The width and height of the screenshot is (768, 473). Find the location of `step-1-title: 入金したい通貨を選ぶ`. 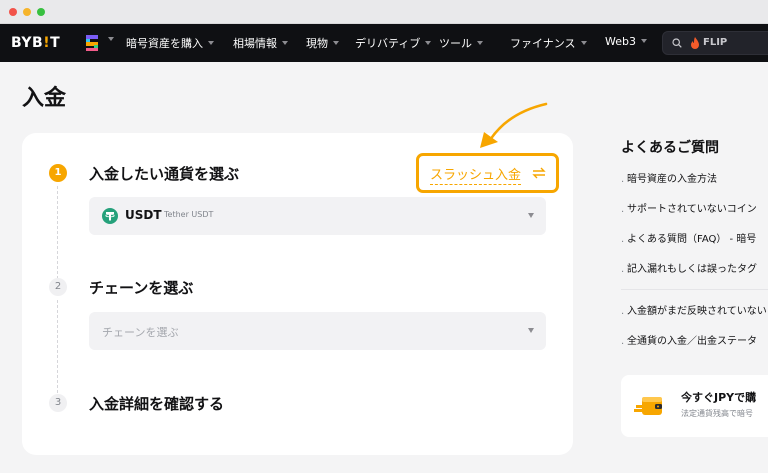

step-1-title: 入金したい通貨を選ぶ is located at coordinates (164, 174).